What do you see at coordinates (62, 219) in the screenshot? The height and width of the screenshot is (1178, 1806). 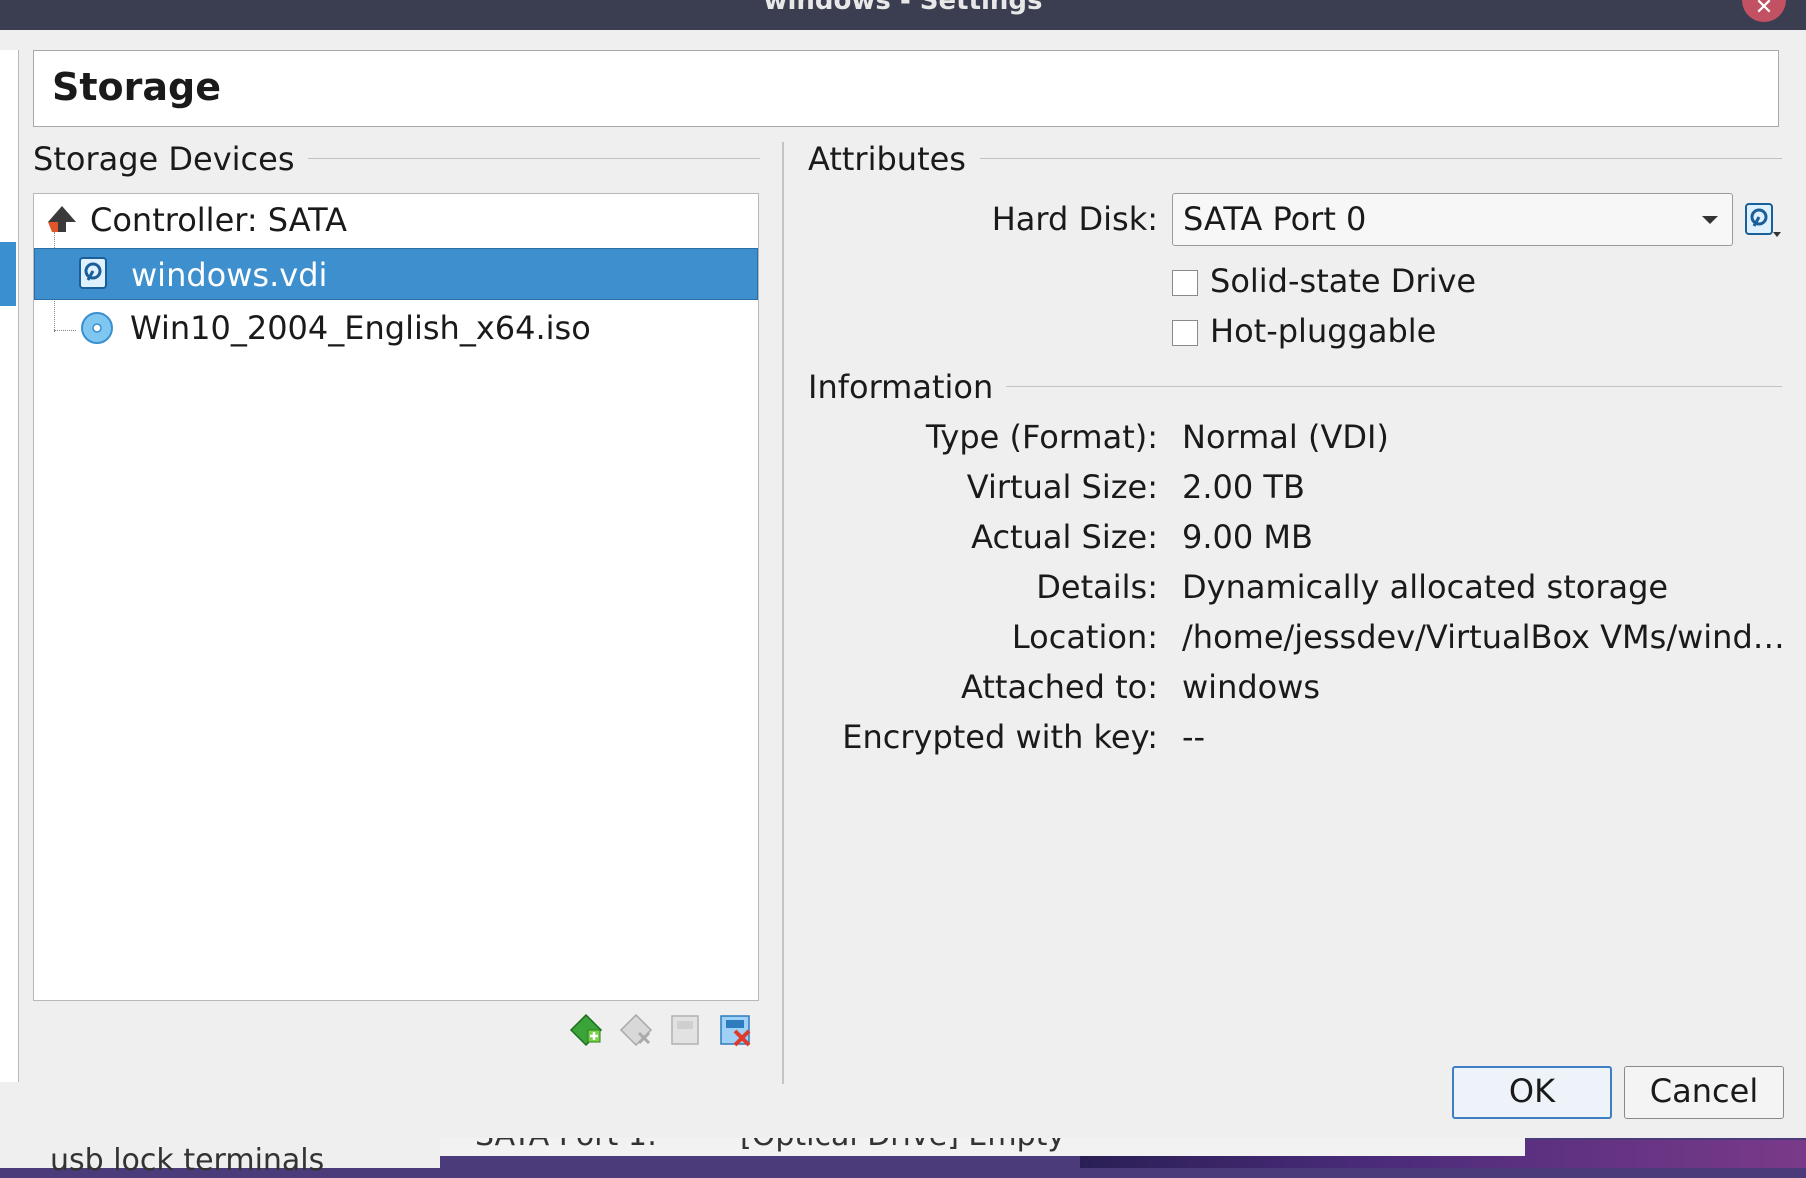 I see `sata-controller-icon` at bounding box center [62, 219].